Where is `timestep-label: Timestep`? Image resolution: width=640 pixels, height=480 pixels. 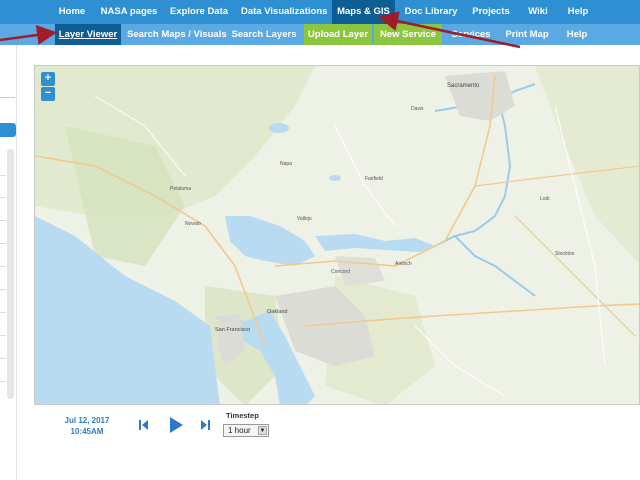 timestep-label: Timestep is located at coordinates (242, 415).